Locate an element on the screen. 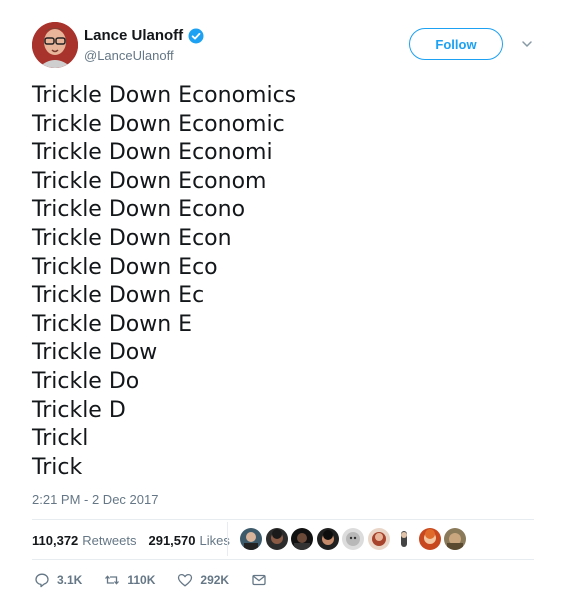  tweet-timestamp: 2:21 PM - 2 Dec 2017 is located at coordinates (95, 499).